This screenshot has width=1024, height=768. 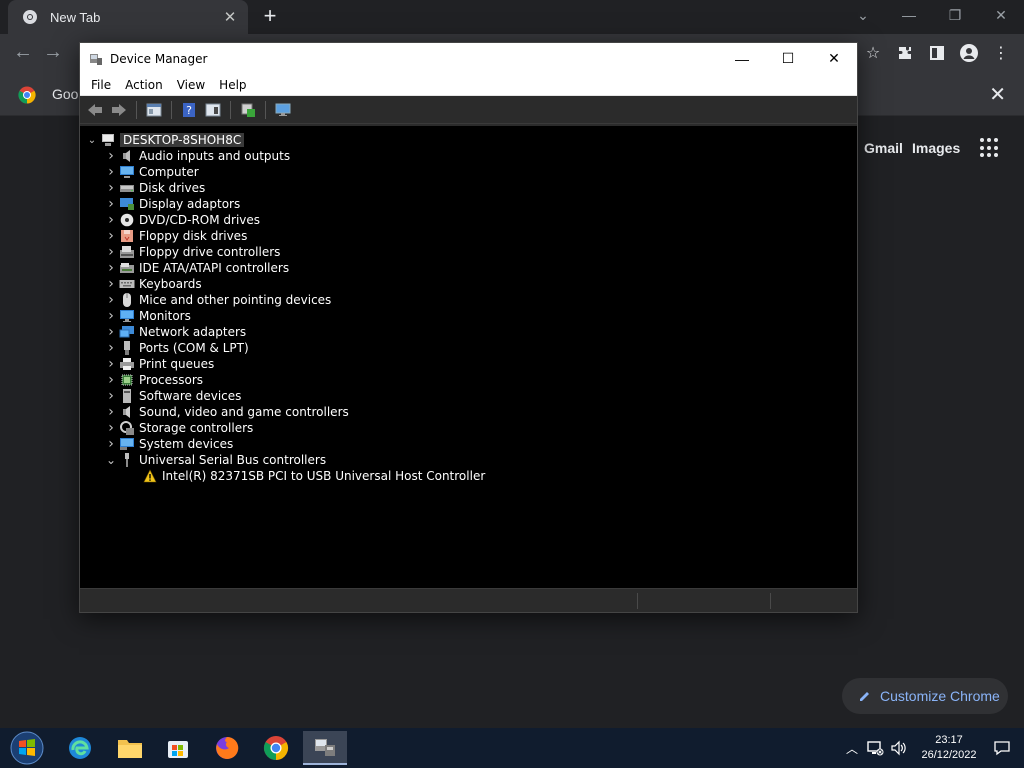 I want to click on tree-category-item: › DVD/CD-ROM drives, so click(x=468, y=220).